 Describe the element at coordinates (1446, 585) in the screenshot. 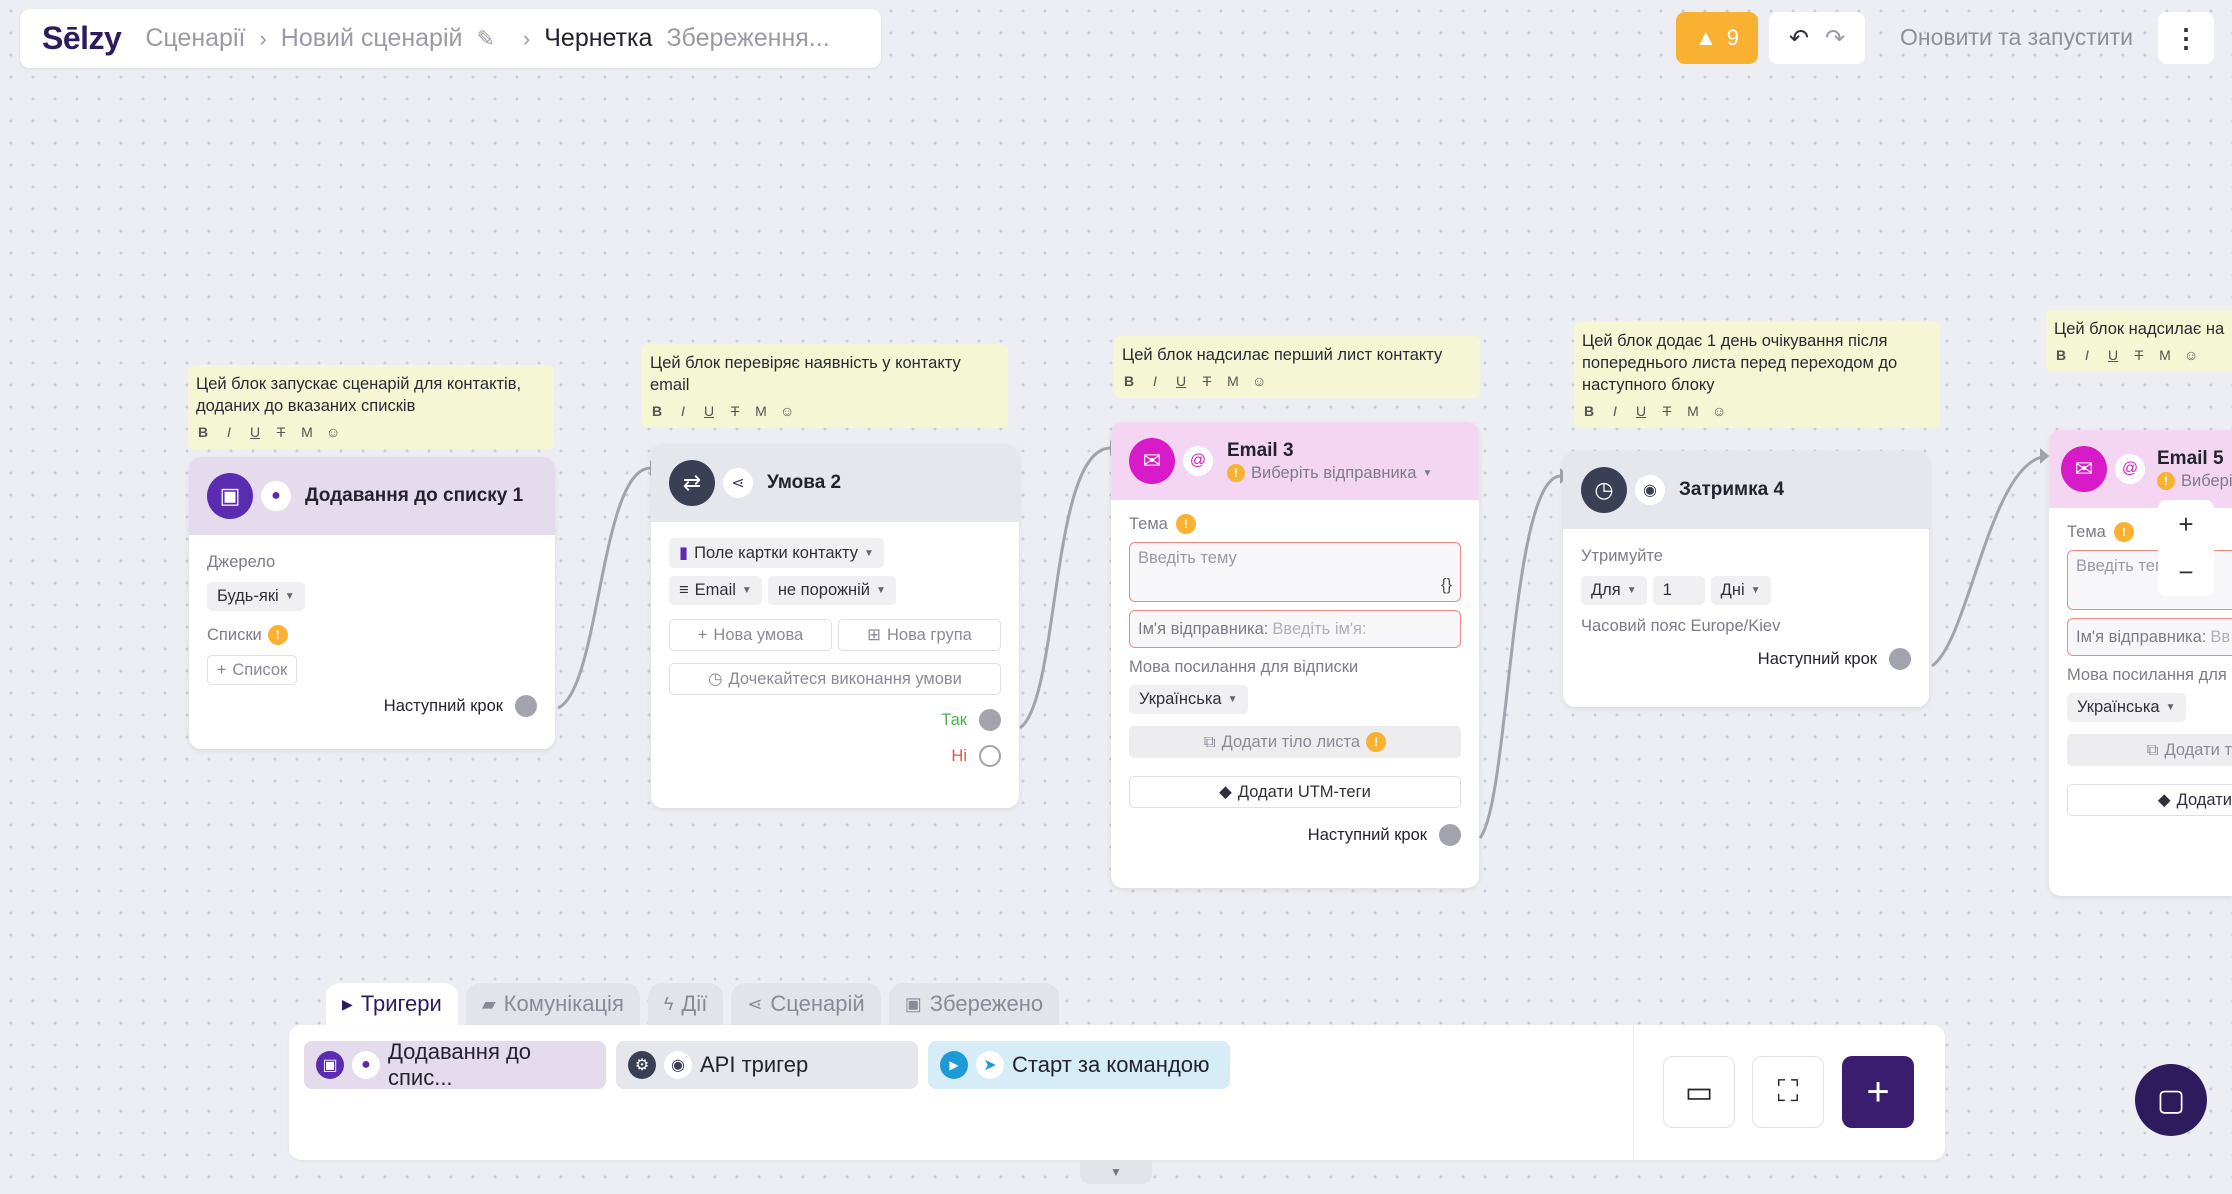

I see `variables-icon: {}` at that location.